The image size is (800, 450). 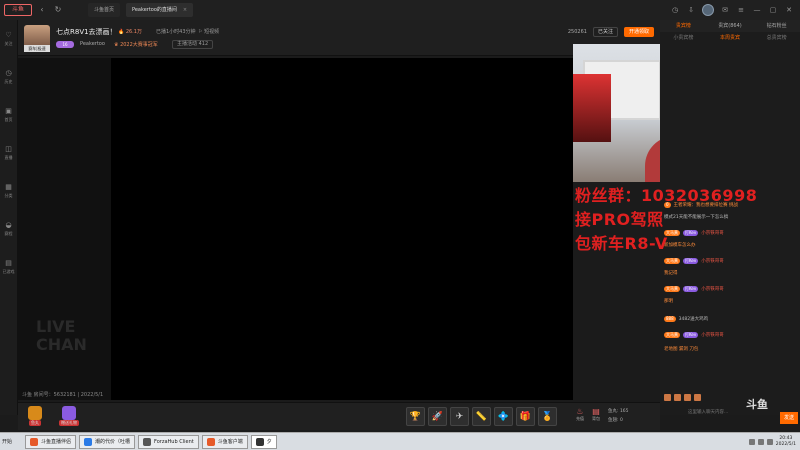 What do you see at coordinates (786, 442) in the screenshot?
I see `clock: 20:43 2022/5/1` at bounding box center [786, 442].